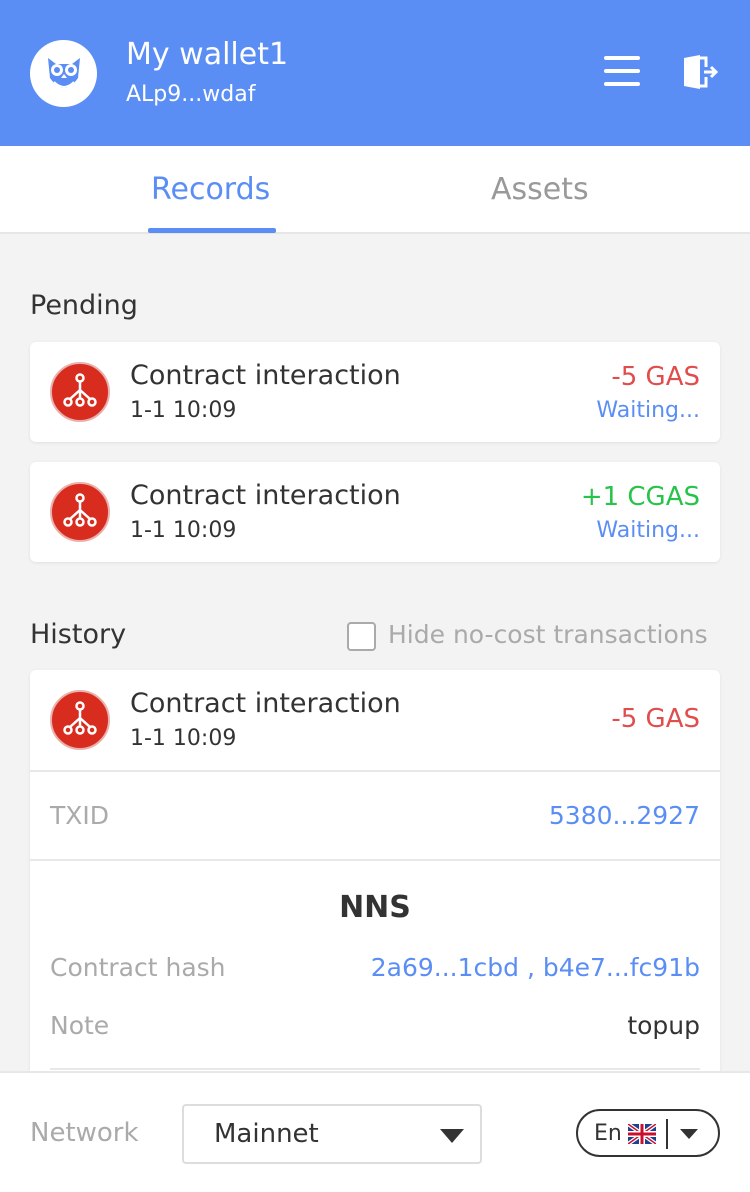  What do you see at coordinates (207, 54) in the screenshot?
I see `wallet-name: My wallet1` at bounding box center [207, 54].